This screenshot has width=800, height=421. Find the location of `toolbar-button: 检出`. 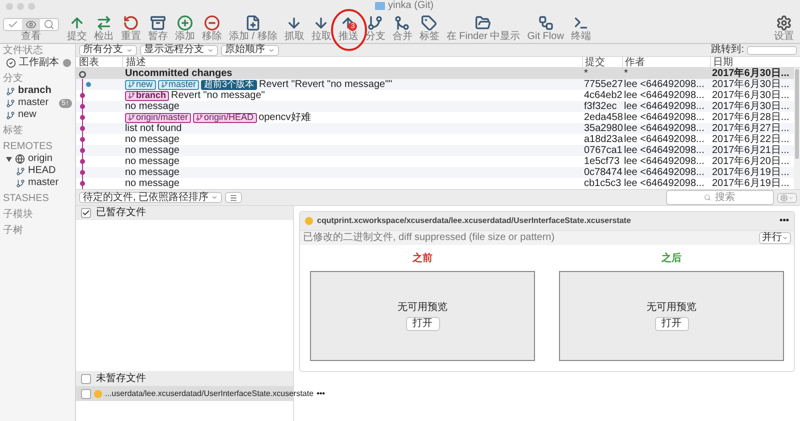

toolbar-button: 检出 is located at coordinates (104, 29).